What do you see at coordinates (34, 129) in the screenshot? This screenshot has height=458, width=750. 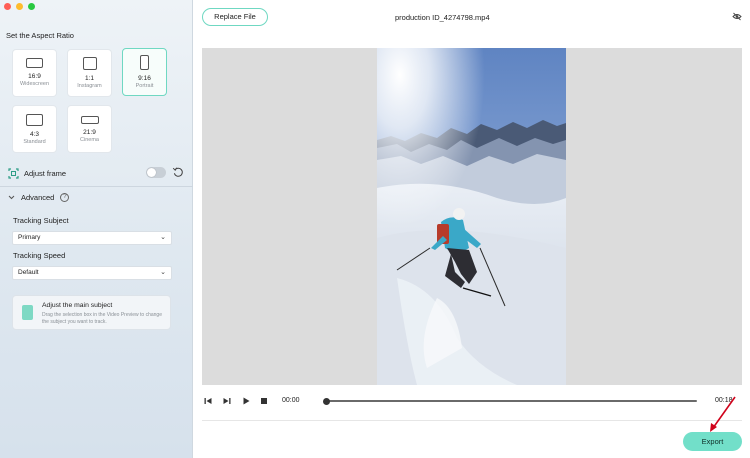 I see `ratio-4-3-card: 4:3 Standard` at bounding box center [34, 129].